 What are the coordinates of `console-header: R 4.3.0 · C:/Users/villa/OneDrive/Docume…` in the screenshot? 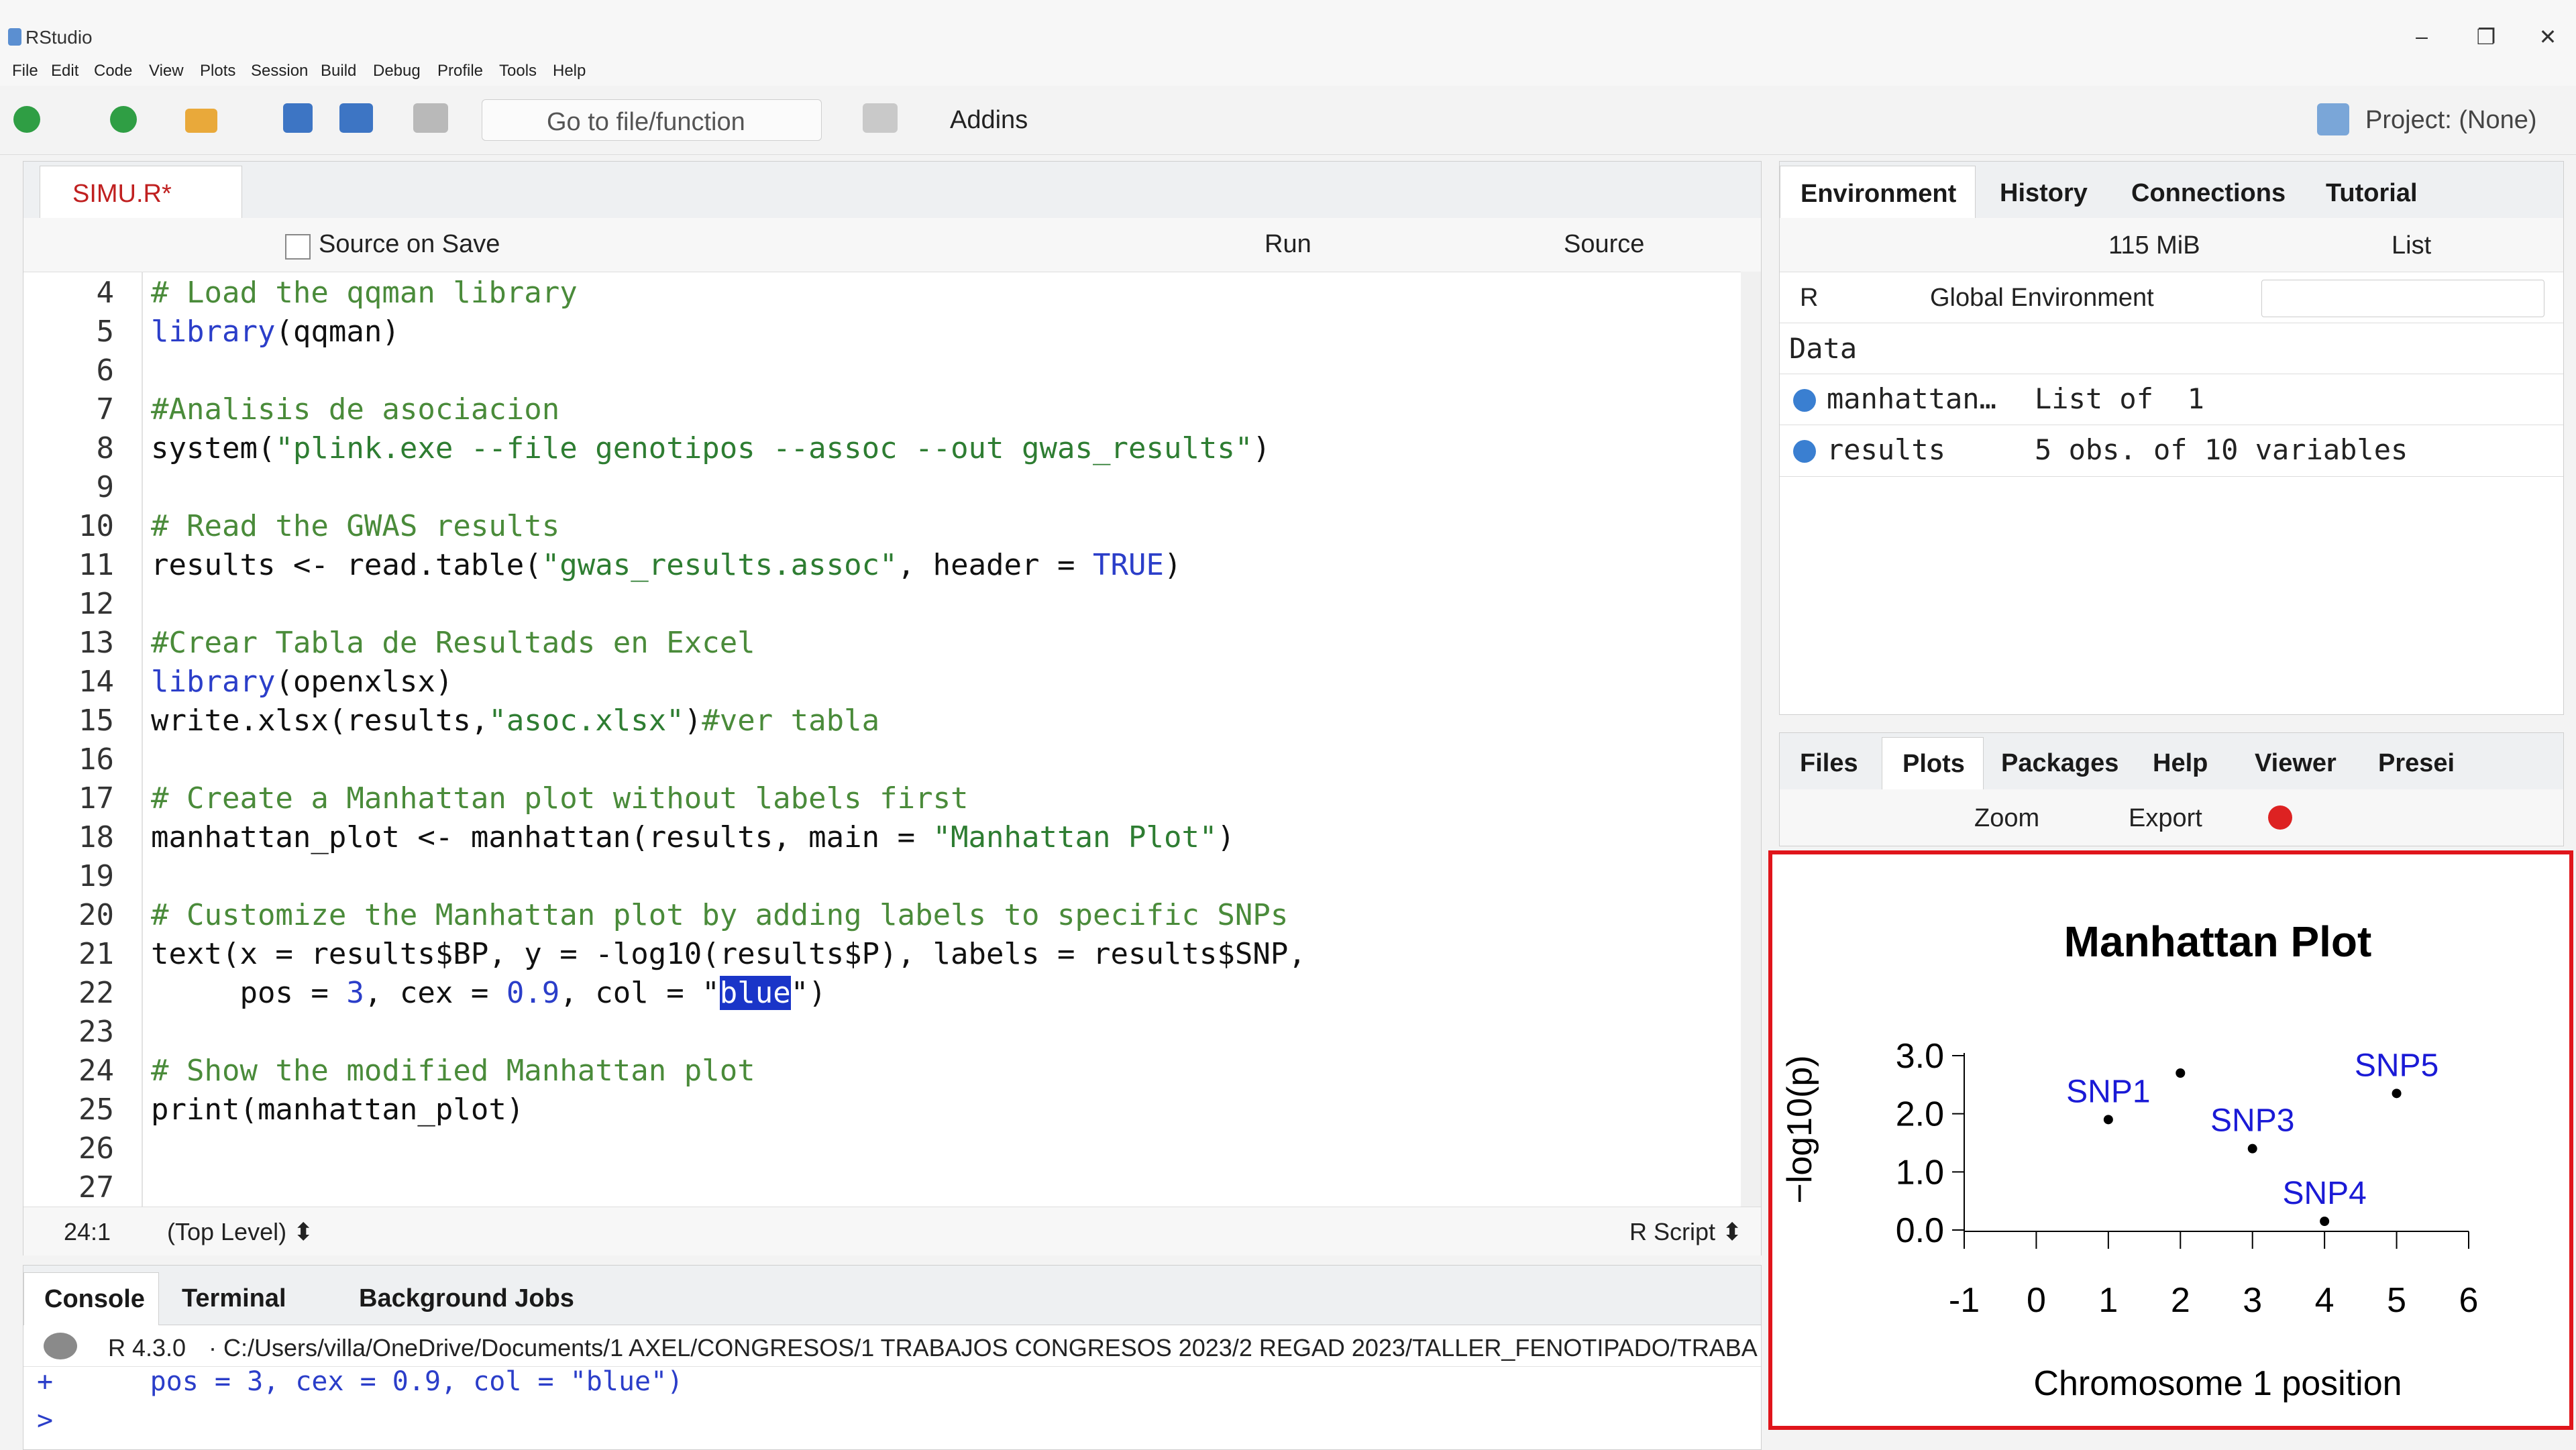 It's located at (892, 1346).